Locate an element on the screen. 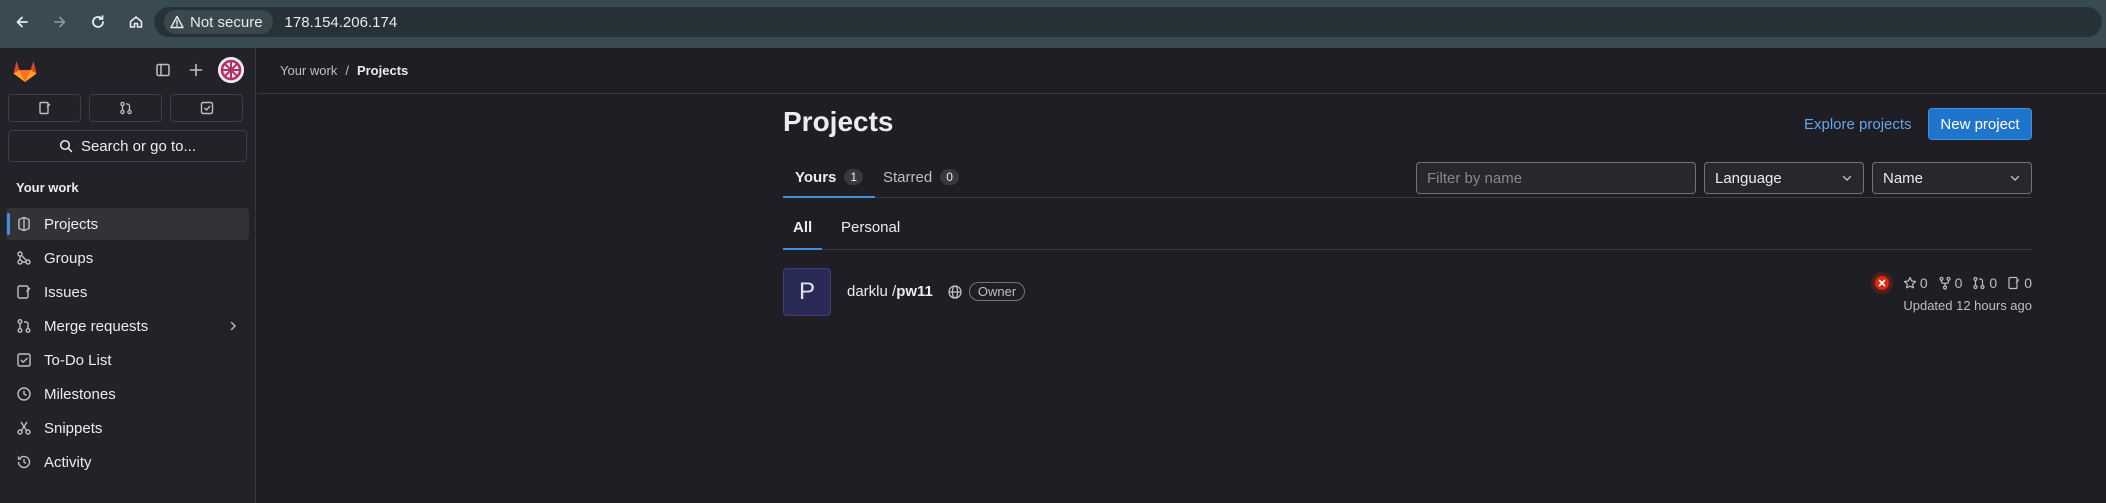  project-avatar: P is located at coordinates (807, 292).